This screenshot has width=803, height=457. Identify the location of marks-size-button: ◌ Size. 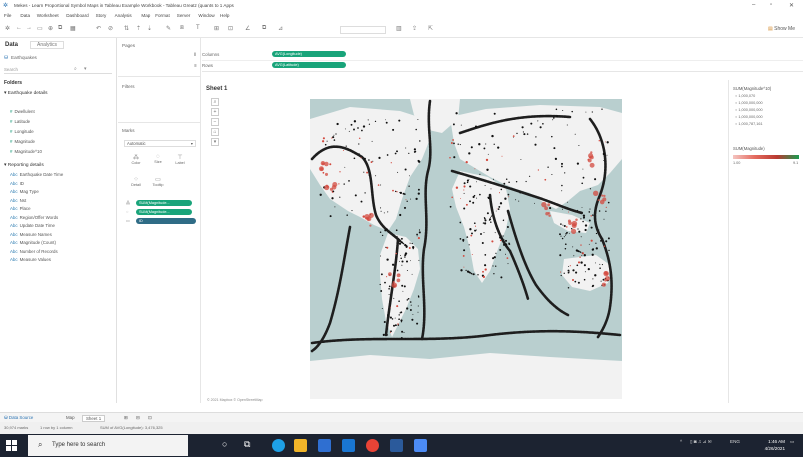
(158, 159).